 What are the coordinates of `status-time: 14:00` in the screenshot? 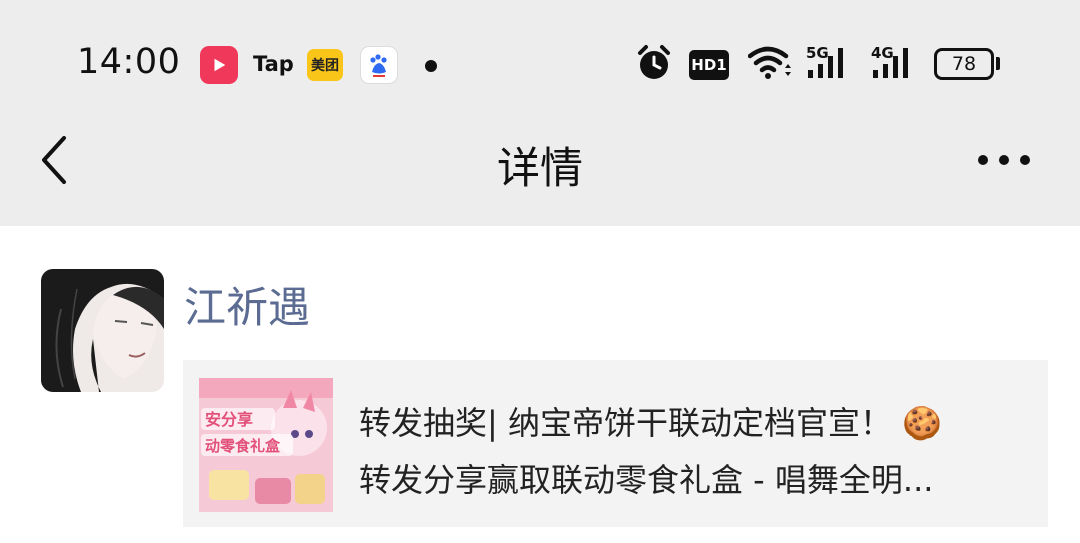 It's located at (129, 62).